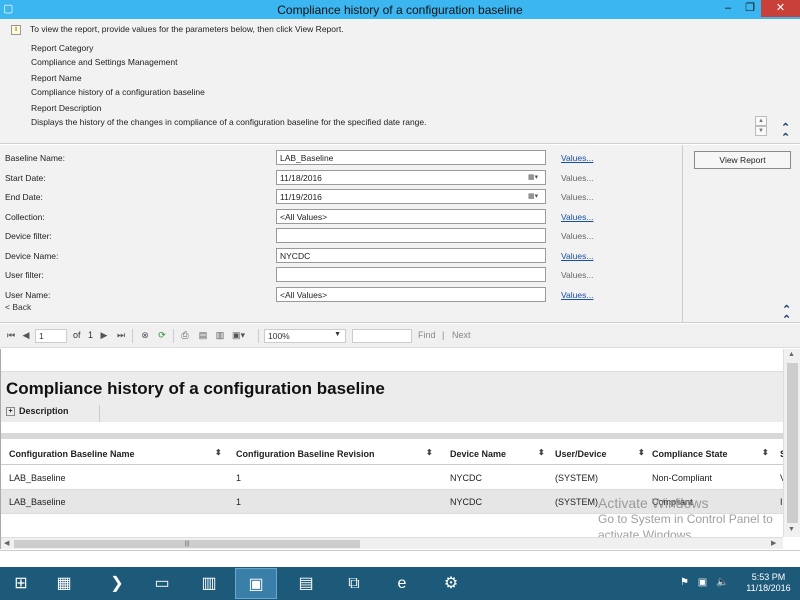 The height and width of the screenshot is (600, 800). Describe the element at coordinates (121, 335) in the screenshot. I see `last-page-icon: ⏭` at that location.